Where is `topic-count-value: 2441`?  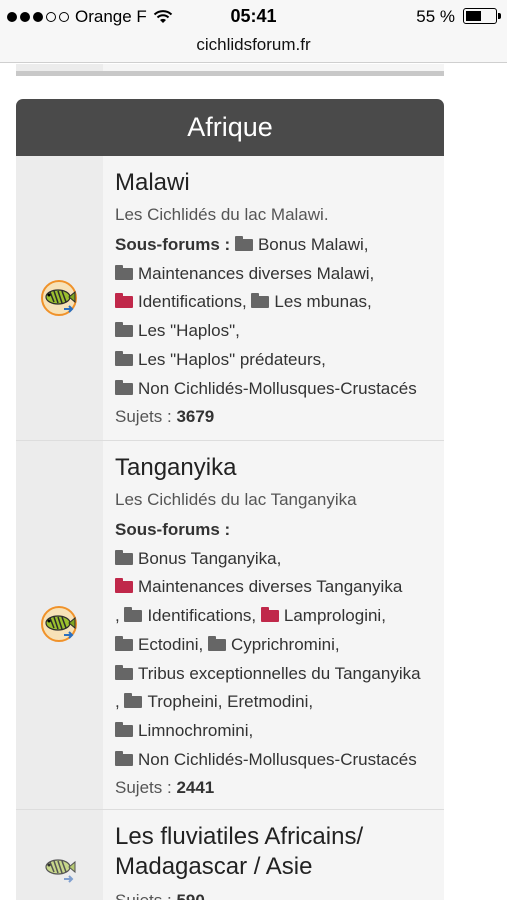
topic-count-value: 2441 is located at coordinates (195, 788).